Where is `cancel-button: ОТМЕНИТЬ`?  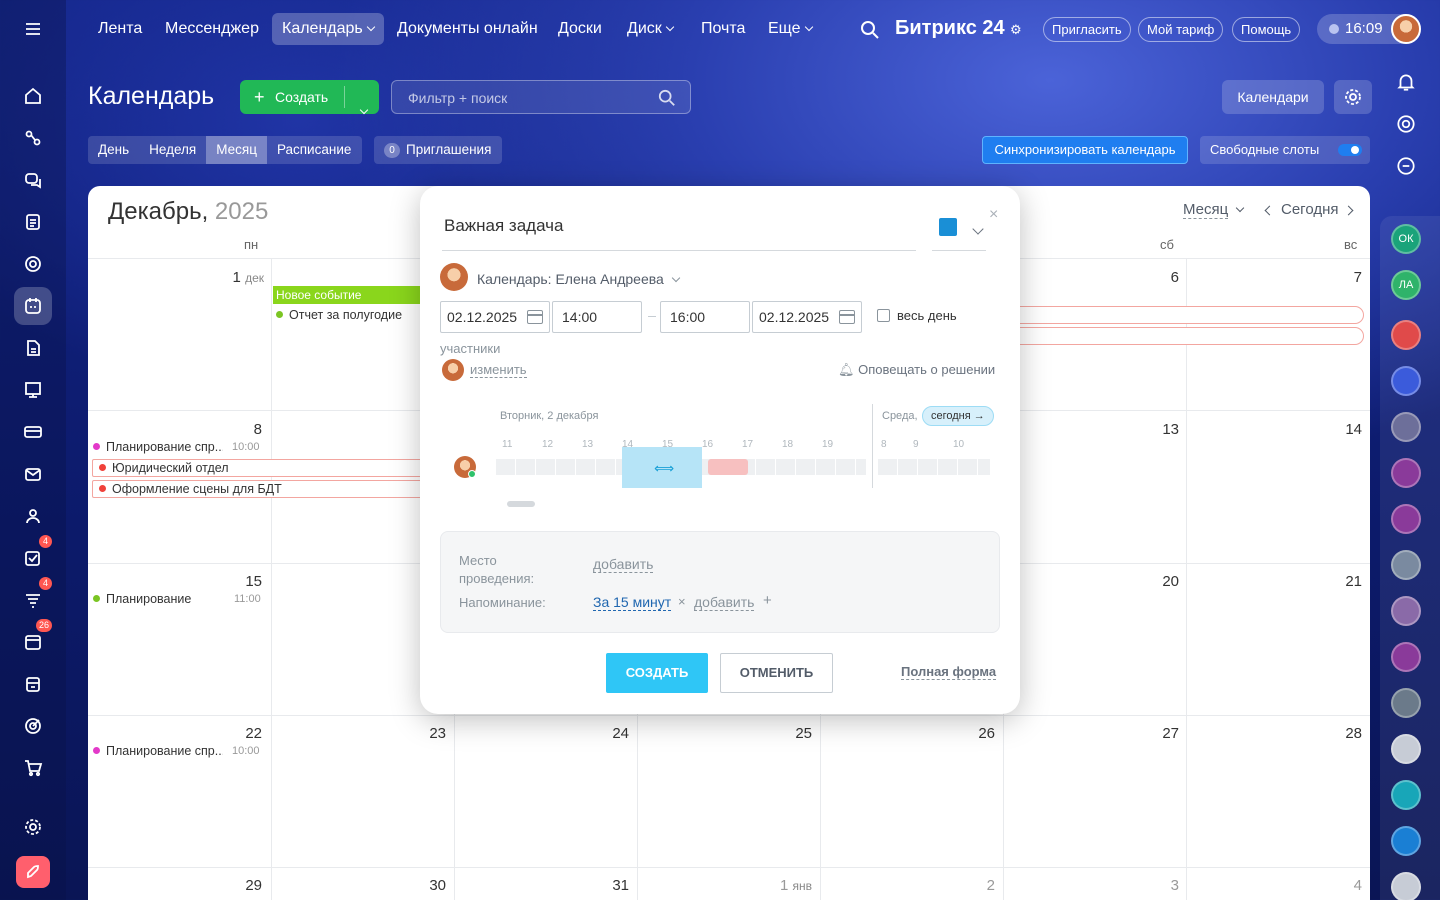
cancel-button: ОТМЕНИТЬ is located at coordinates (776, 673).